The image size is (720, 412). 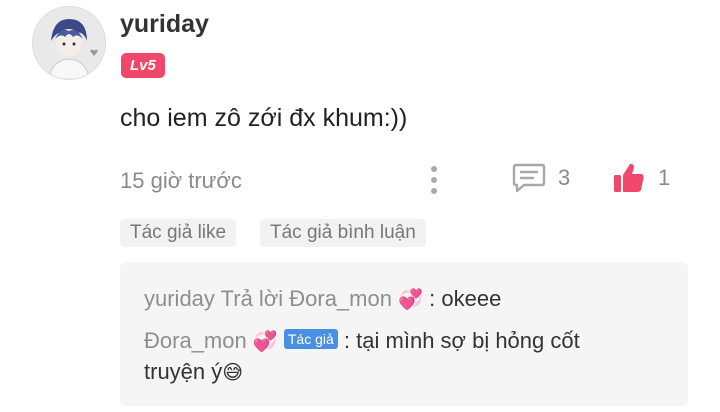 What do you see at coordinates (233, 373) in the screenshot?
I see `sweat-smile-emoji-icon: 😅` at bounding box center [233, 373].